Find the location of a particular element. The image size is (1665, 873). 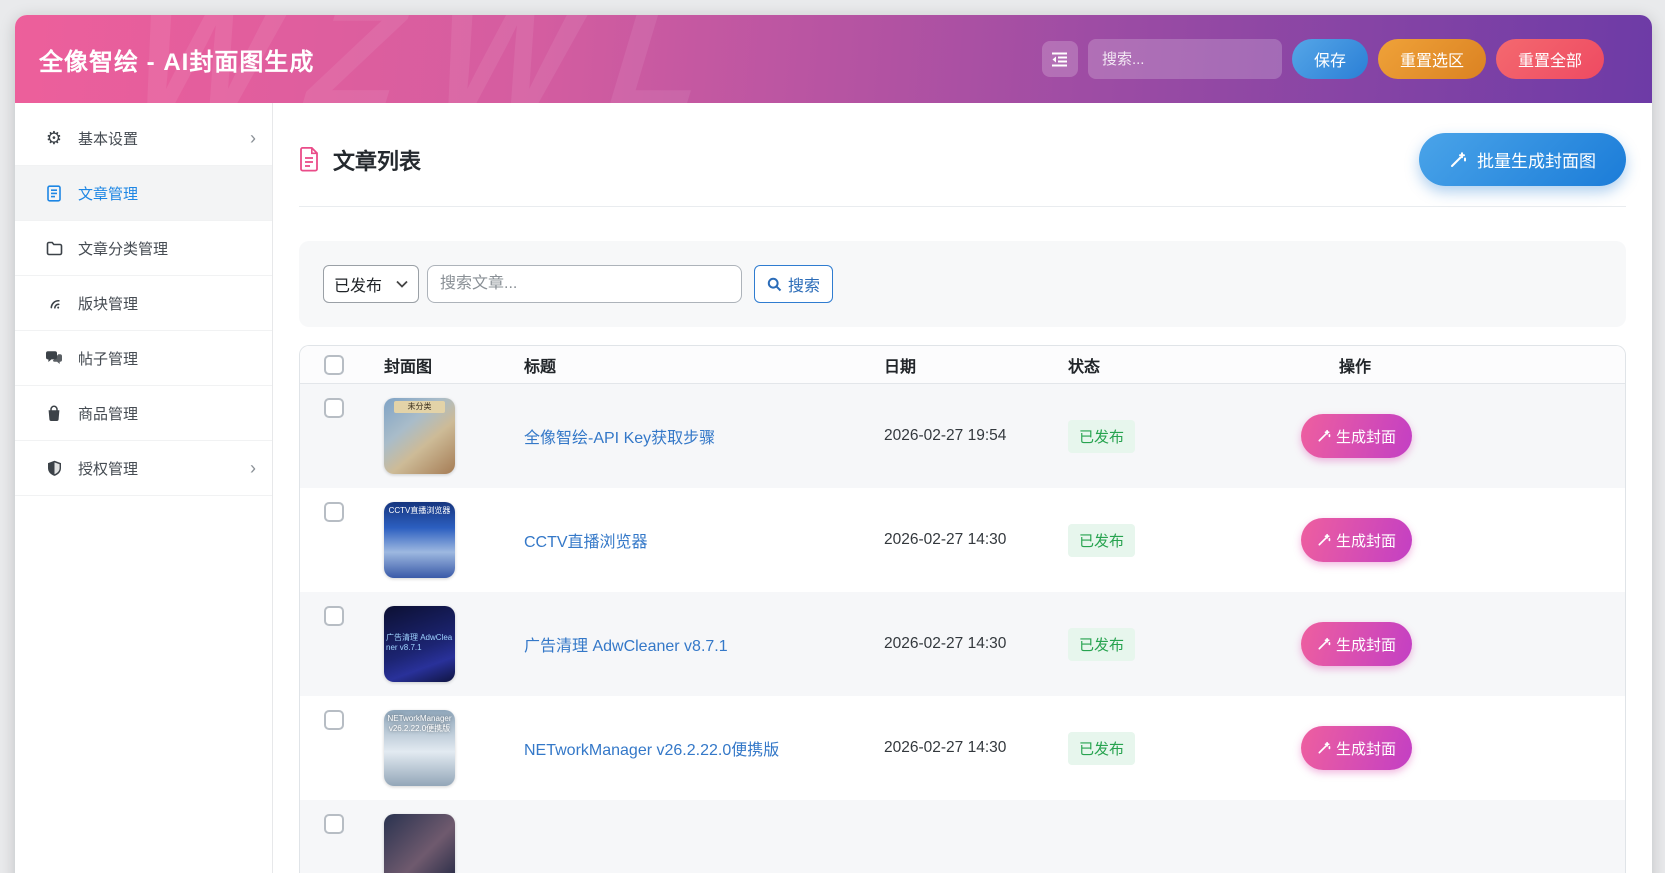

search-button: 搜索 is located at coordinates (794, 284).